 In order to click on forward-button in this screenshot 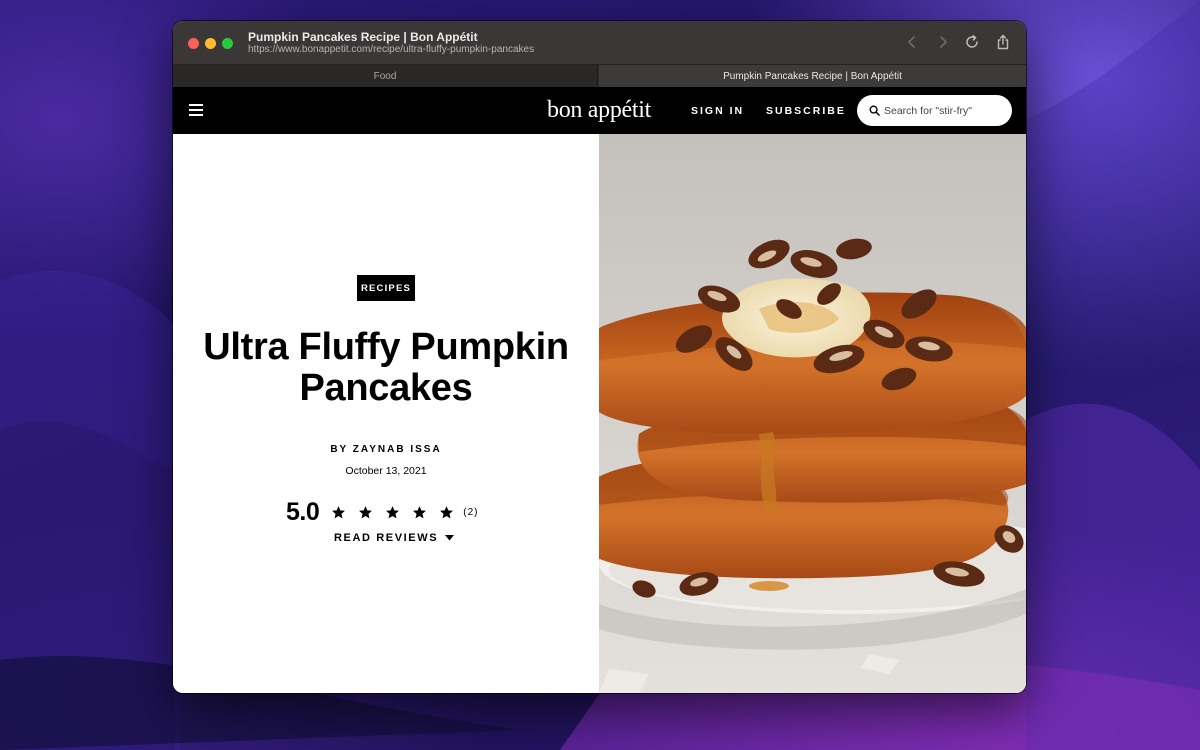, I will do `click(943, 42)`.